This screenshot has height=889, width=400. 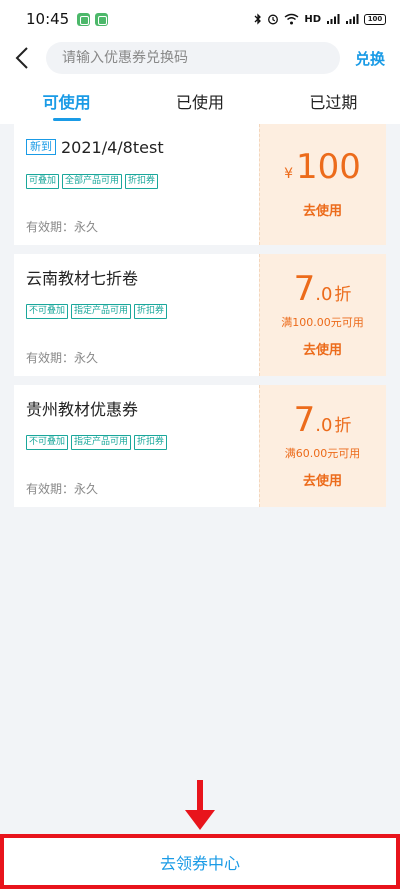 What do you see at coordinates (82, 409) in the screenshot?
I see `coupon-title-text: 贵州教材优惠券` at bounding box center [82, 409].